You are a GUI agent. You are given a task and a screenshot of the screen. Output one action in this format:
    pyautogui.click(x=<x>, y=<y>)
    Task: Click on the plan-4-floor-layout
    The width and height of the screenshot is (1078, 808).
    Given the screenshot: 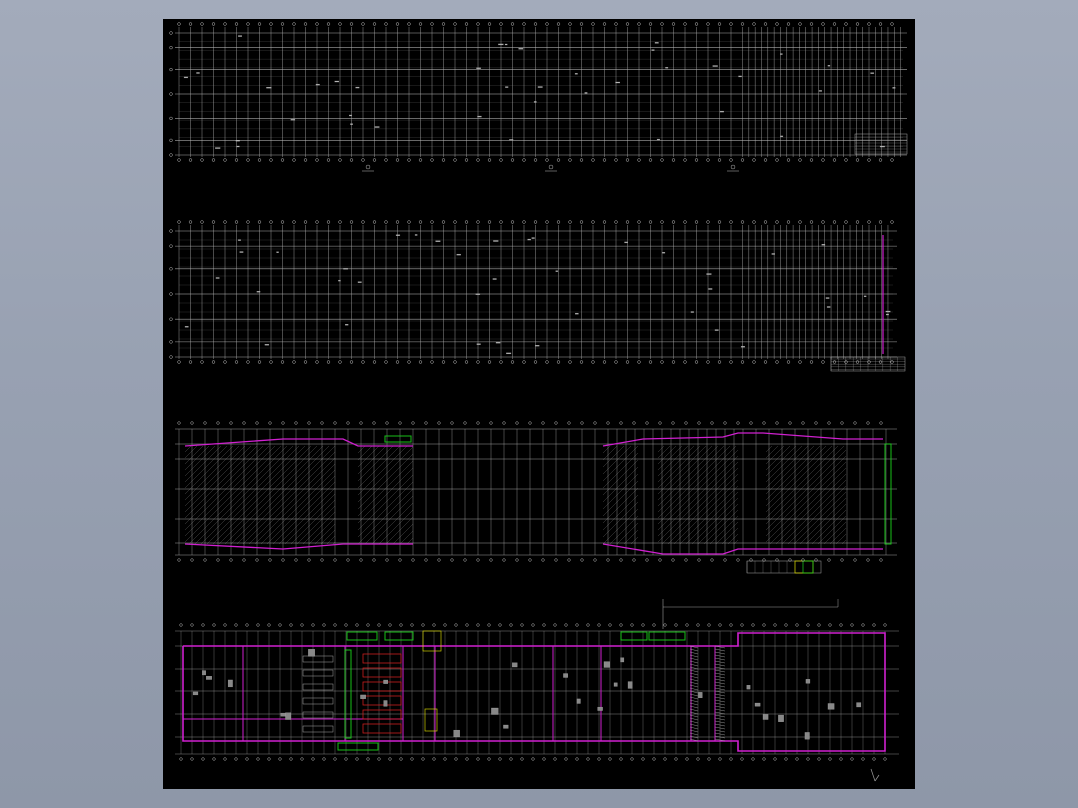 What is the action you would take?
    pyautogui.click(x=537, y=702)
    